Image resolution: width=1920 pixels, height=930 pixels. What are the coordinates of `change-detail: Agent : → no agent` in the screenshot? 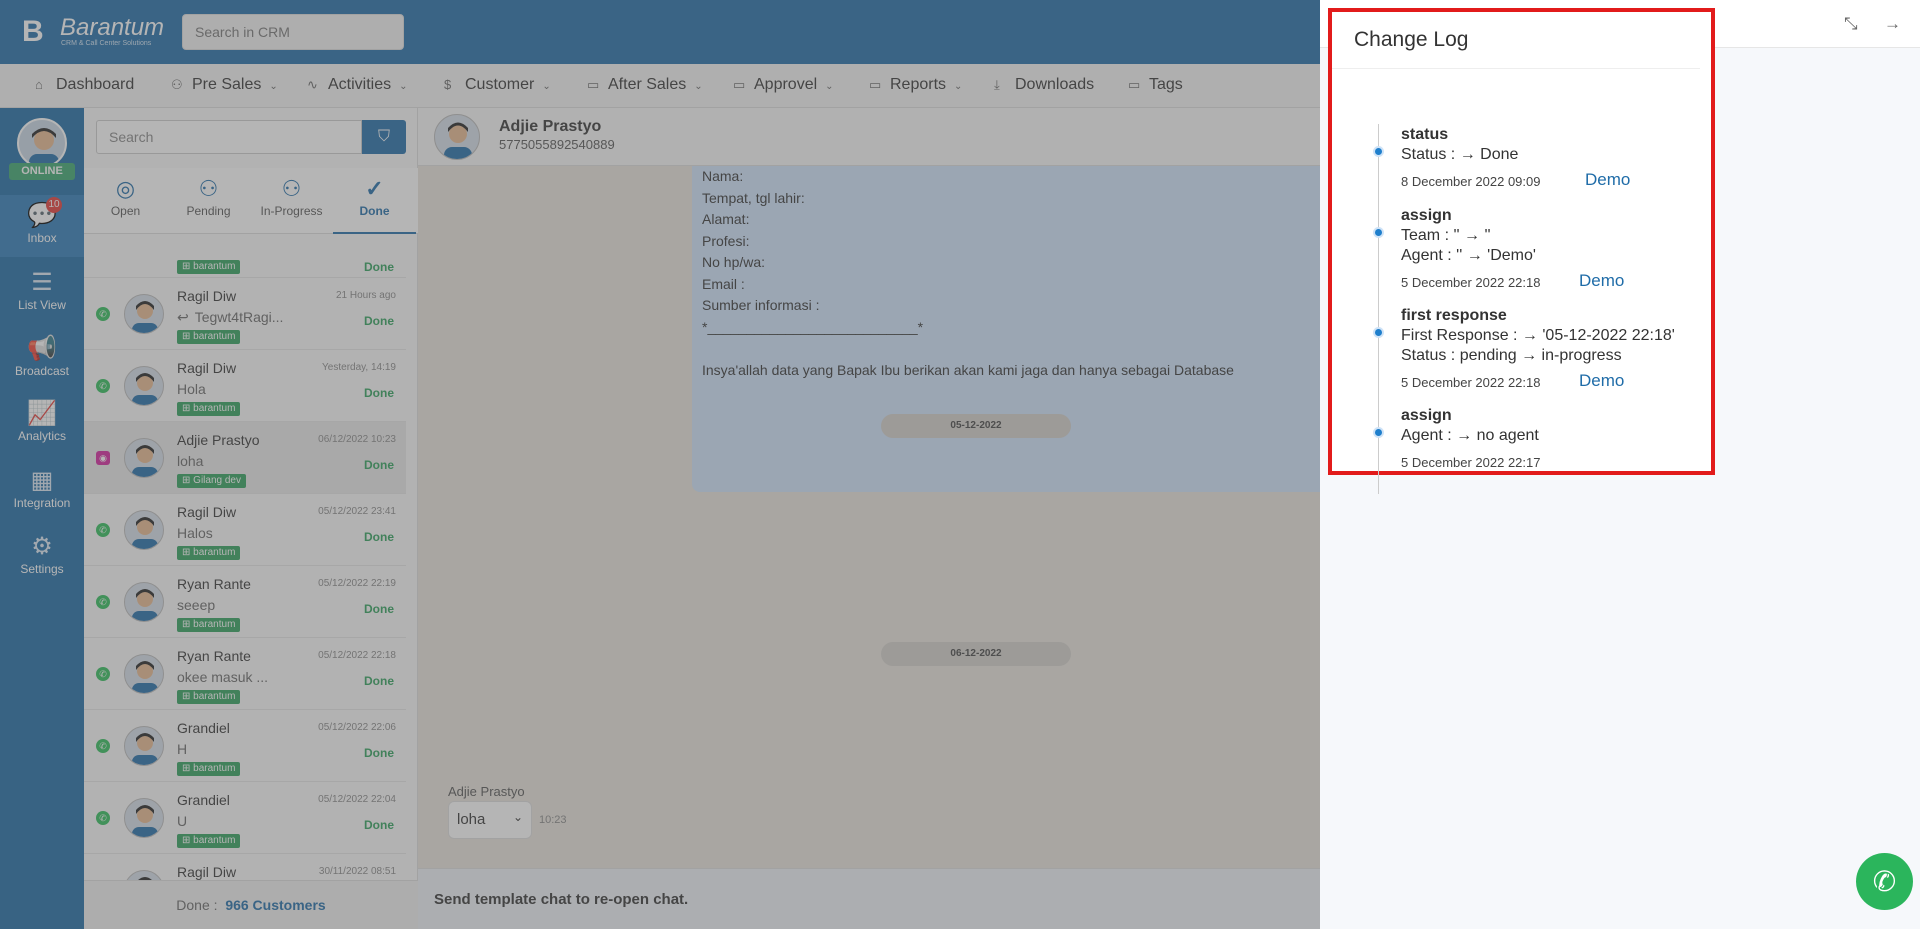 It's located at (1470, 435).